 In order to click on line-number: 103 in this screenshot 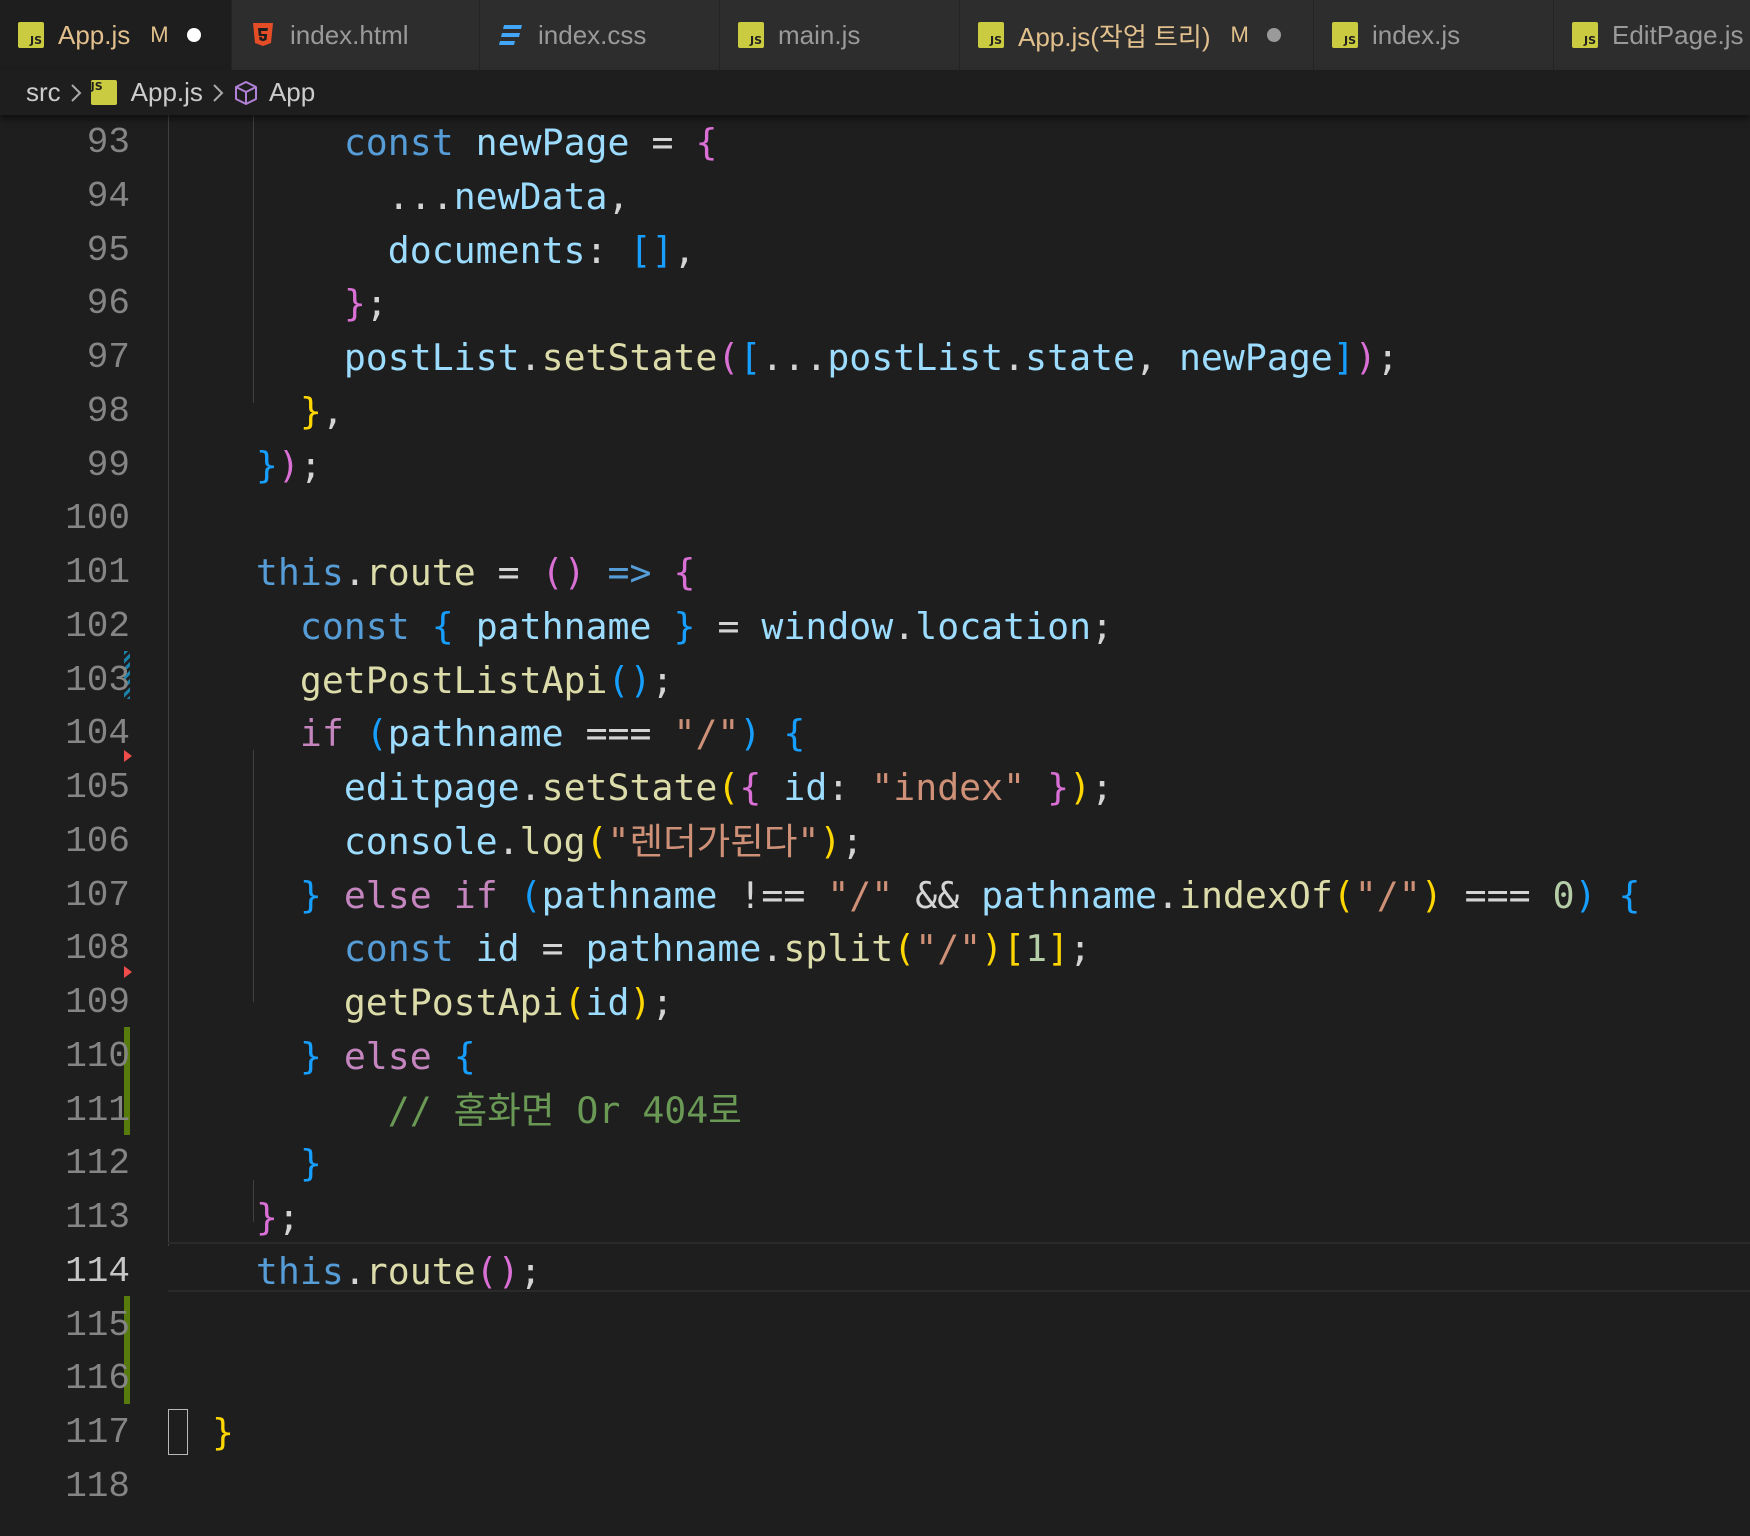, I will do `click(97, 680)`.